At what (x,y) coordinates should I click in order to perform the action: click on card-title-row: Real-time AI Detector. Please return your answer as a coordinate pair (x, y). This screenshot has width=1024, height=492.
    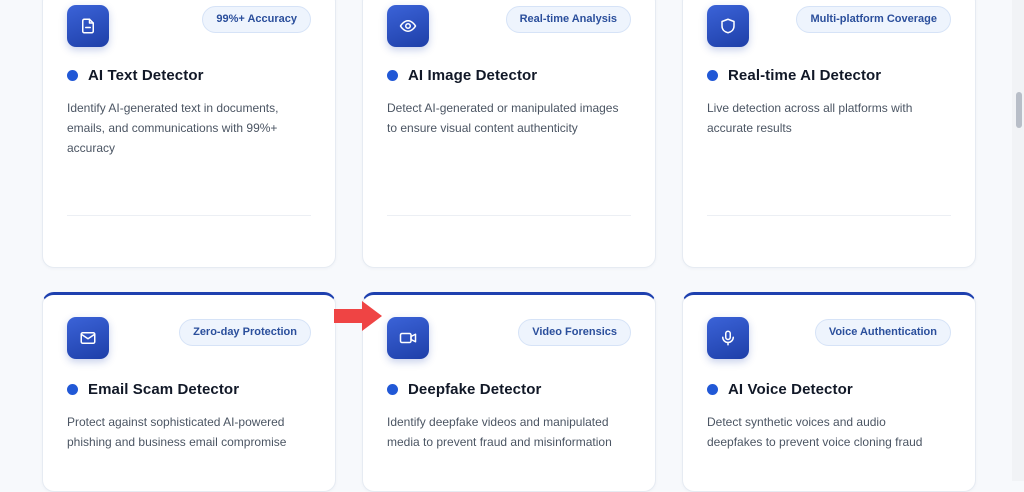
    Looking at the image, I should click on (794, 75).